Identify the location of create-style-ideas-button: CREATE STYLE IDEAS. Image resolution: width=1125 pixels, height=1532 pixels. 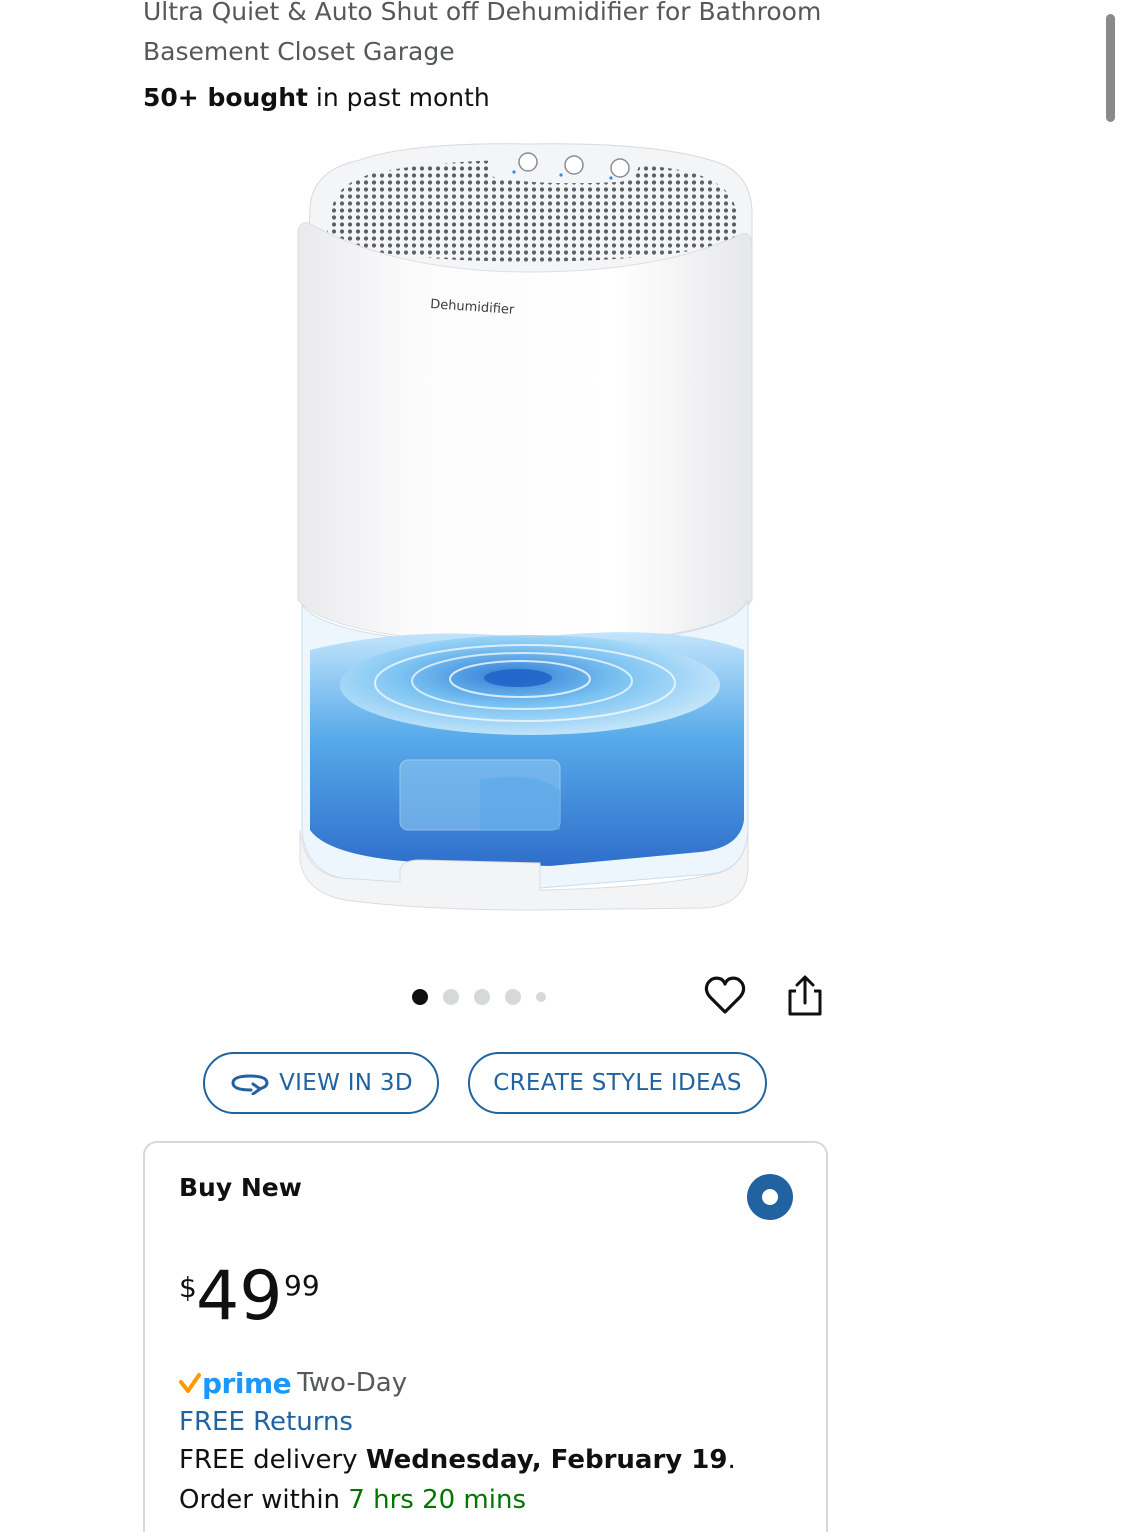
(617, 1083).